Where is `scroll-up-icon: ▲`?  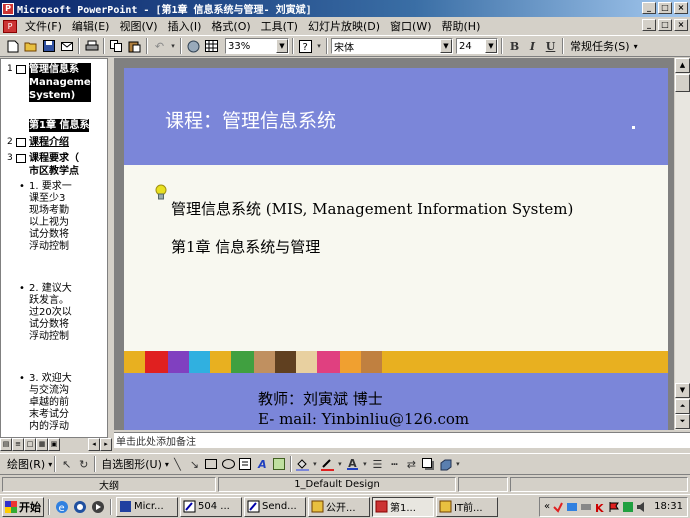 scroll-up-icon: ▲ is located at coordinates (682, 65).